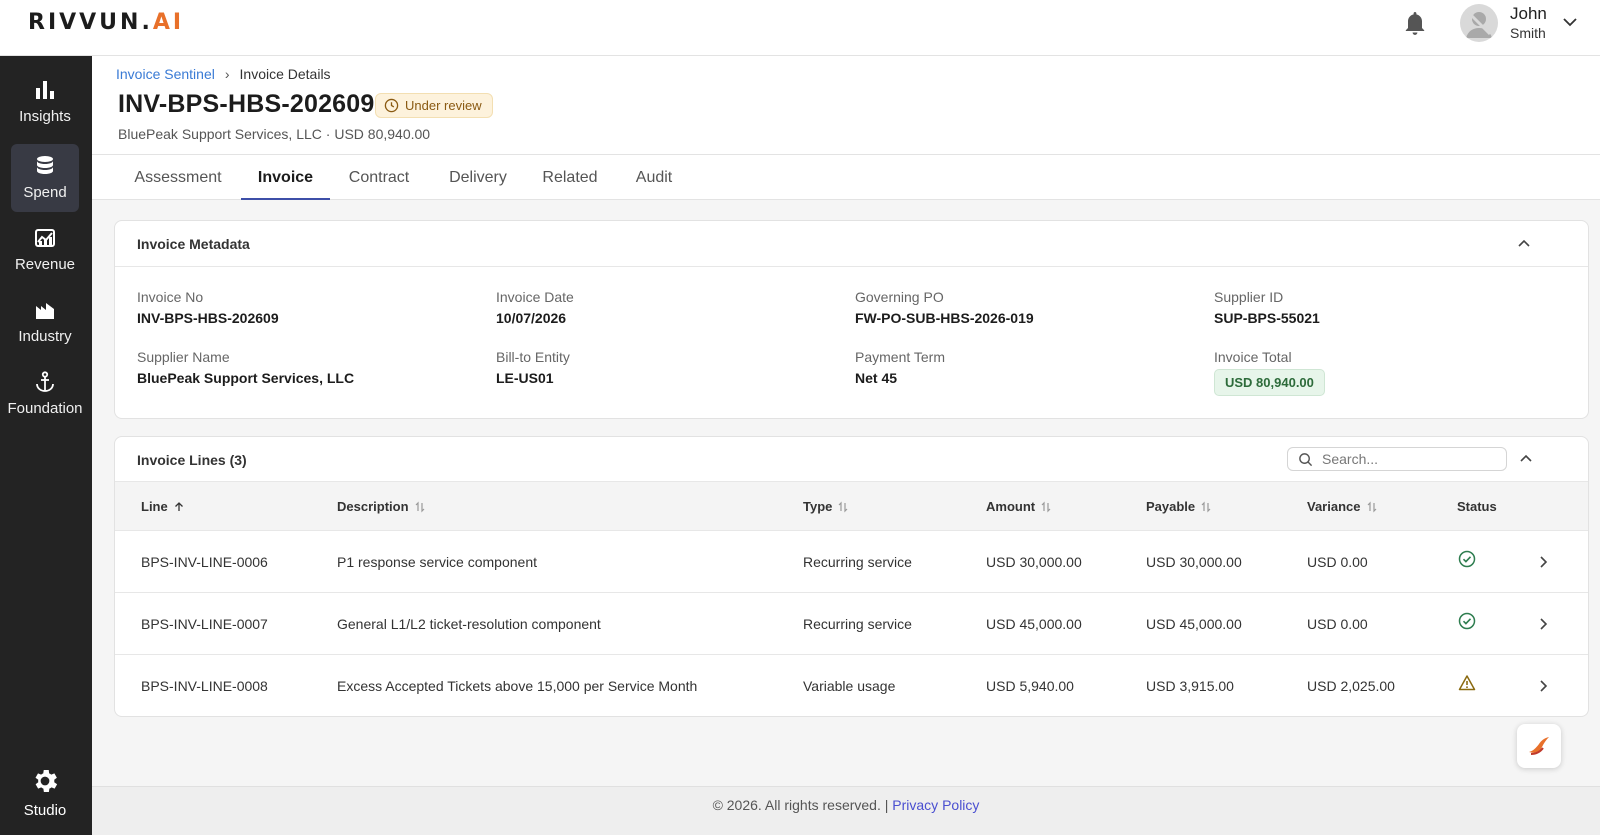  Describe the element at coordinates (45, 238) in the screenshot. I see `revenue-chart-icon` at that location.